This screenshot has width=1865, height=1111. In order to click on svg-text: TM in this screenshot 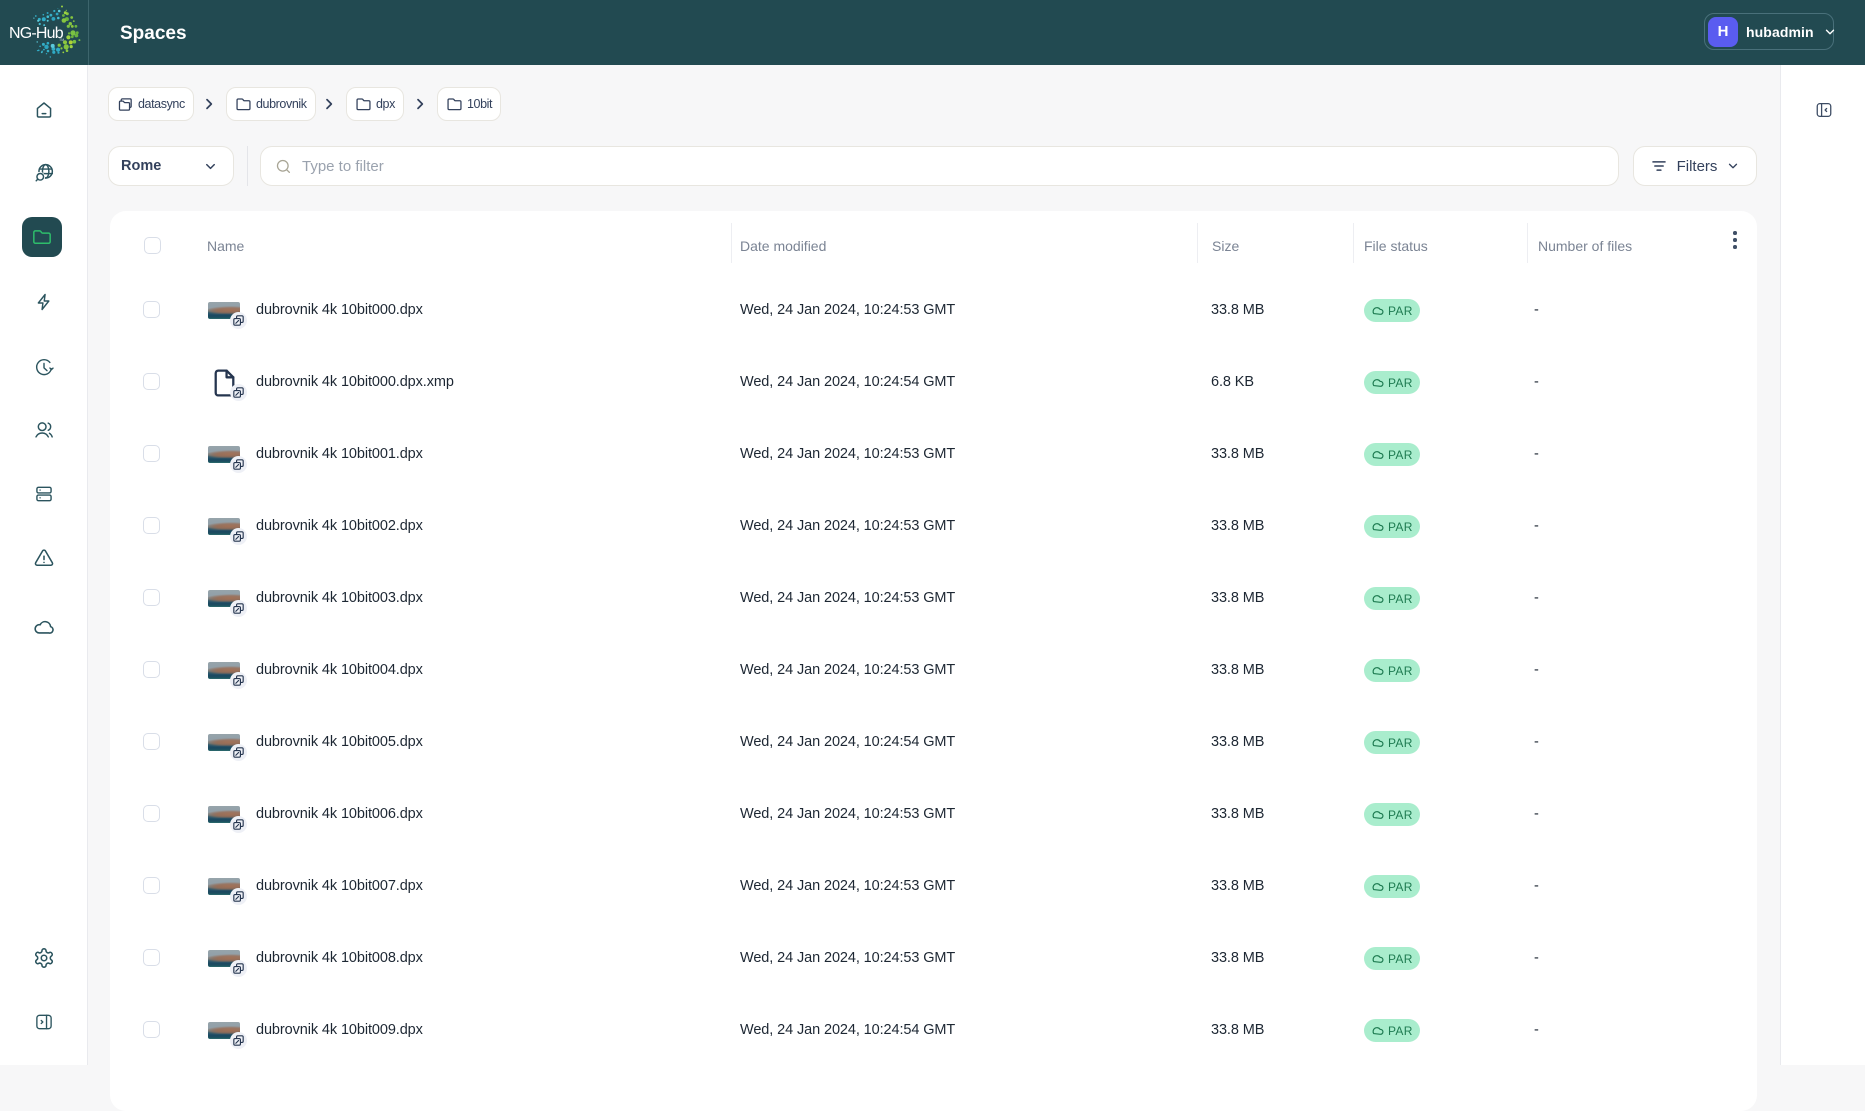, I will do `click(61, 40)`.